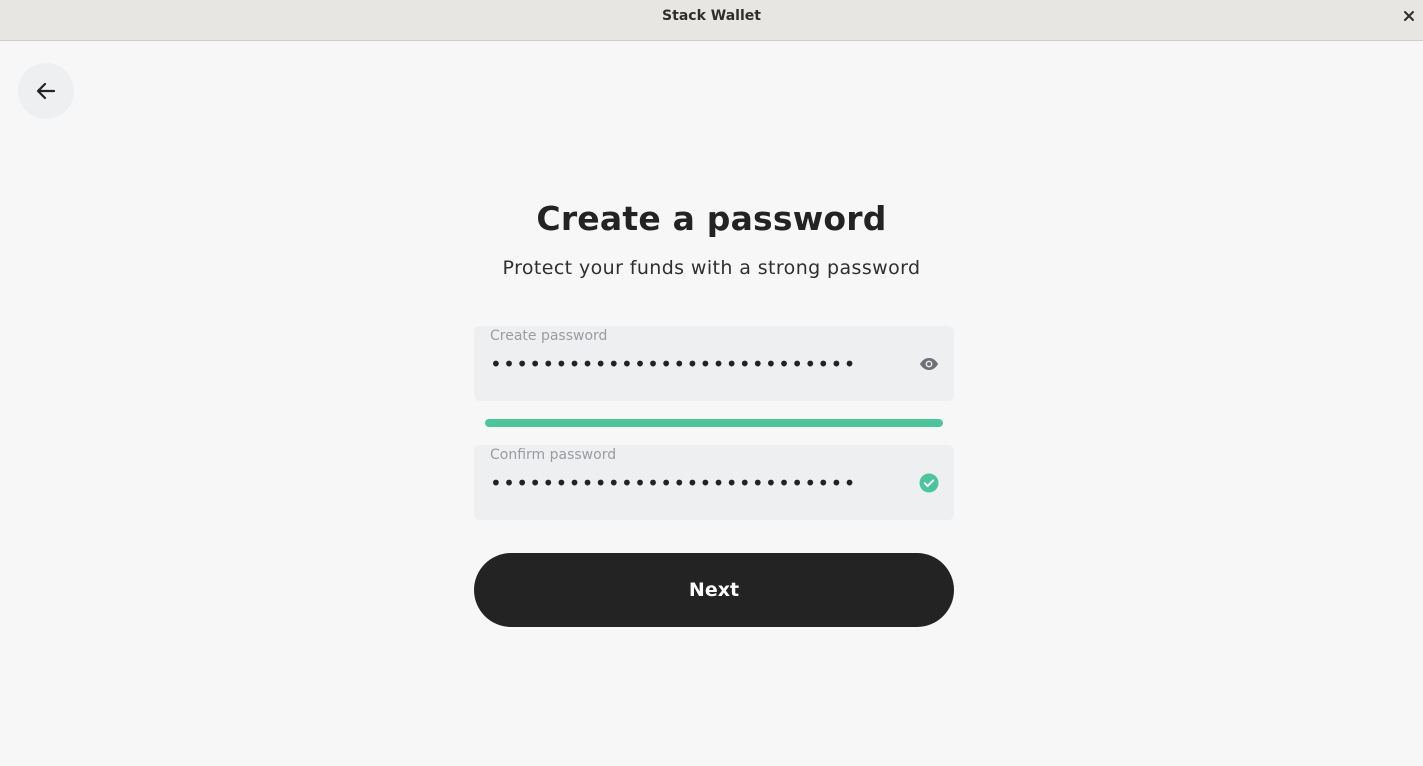  What do you see at coordinates (929, 364) in the screenshot?
I see `eye-icon` at bounding box center [929, 364].